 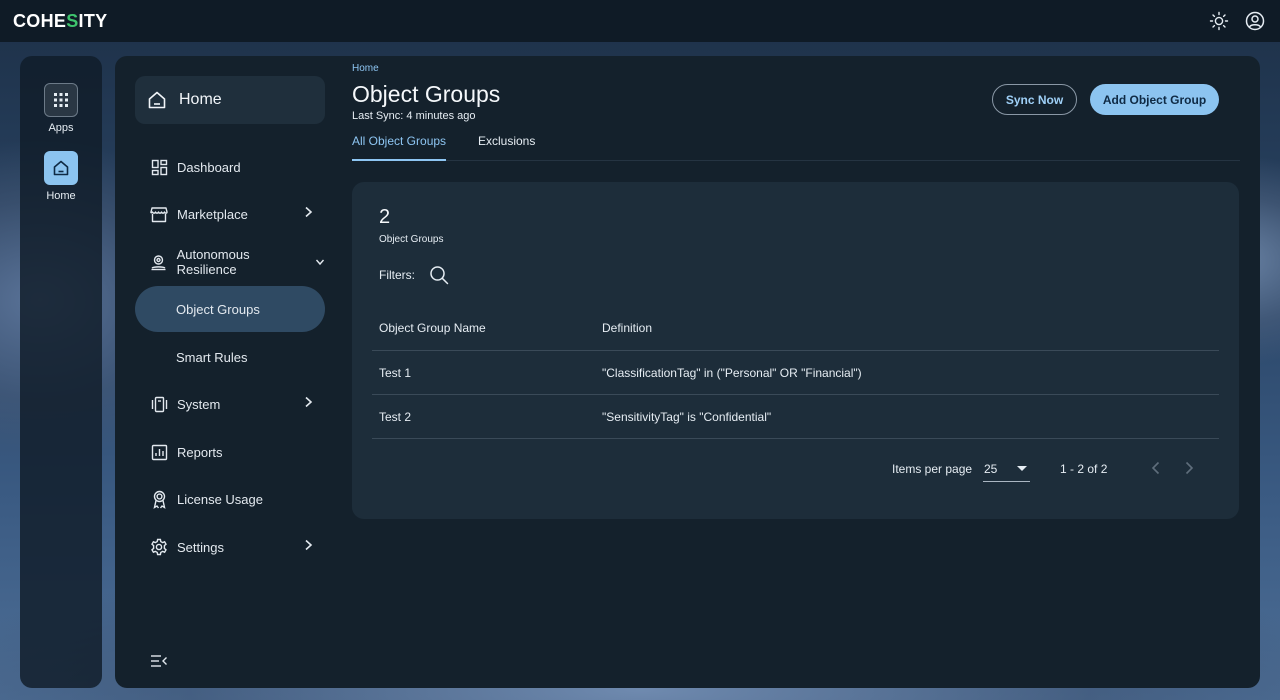 I want to click on tab-exclusions: Exclusions, so click(x=506, y=147).